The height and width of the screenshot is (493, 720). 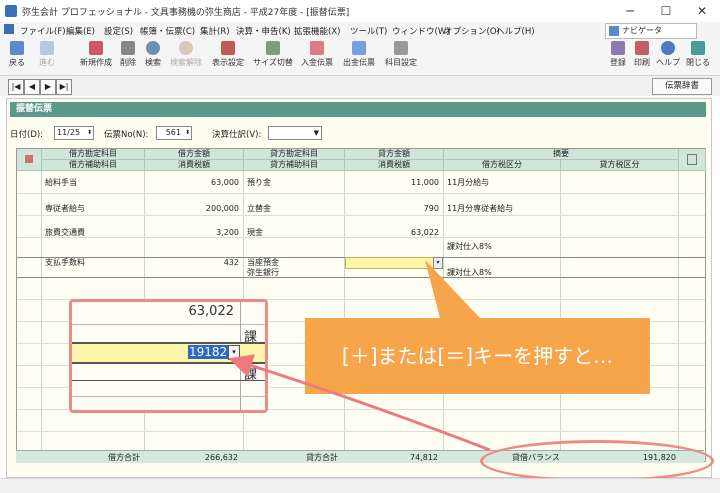 What do you see at coordinates (359, 403) in the screenshot?
I see `annotation-arrows` at bounding box center [359, 403].